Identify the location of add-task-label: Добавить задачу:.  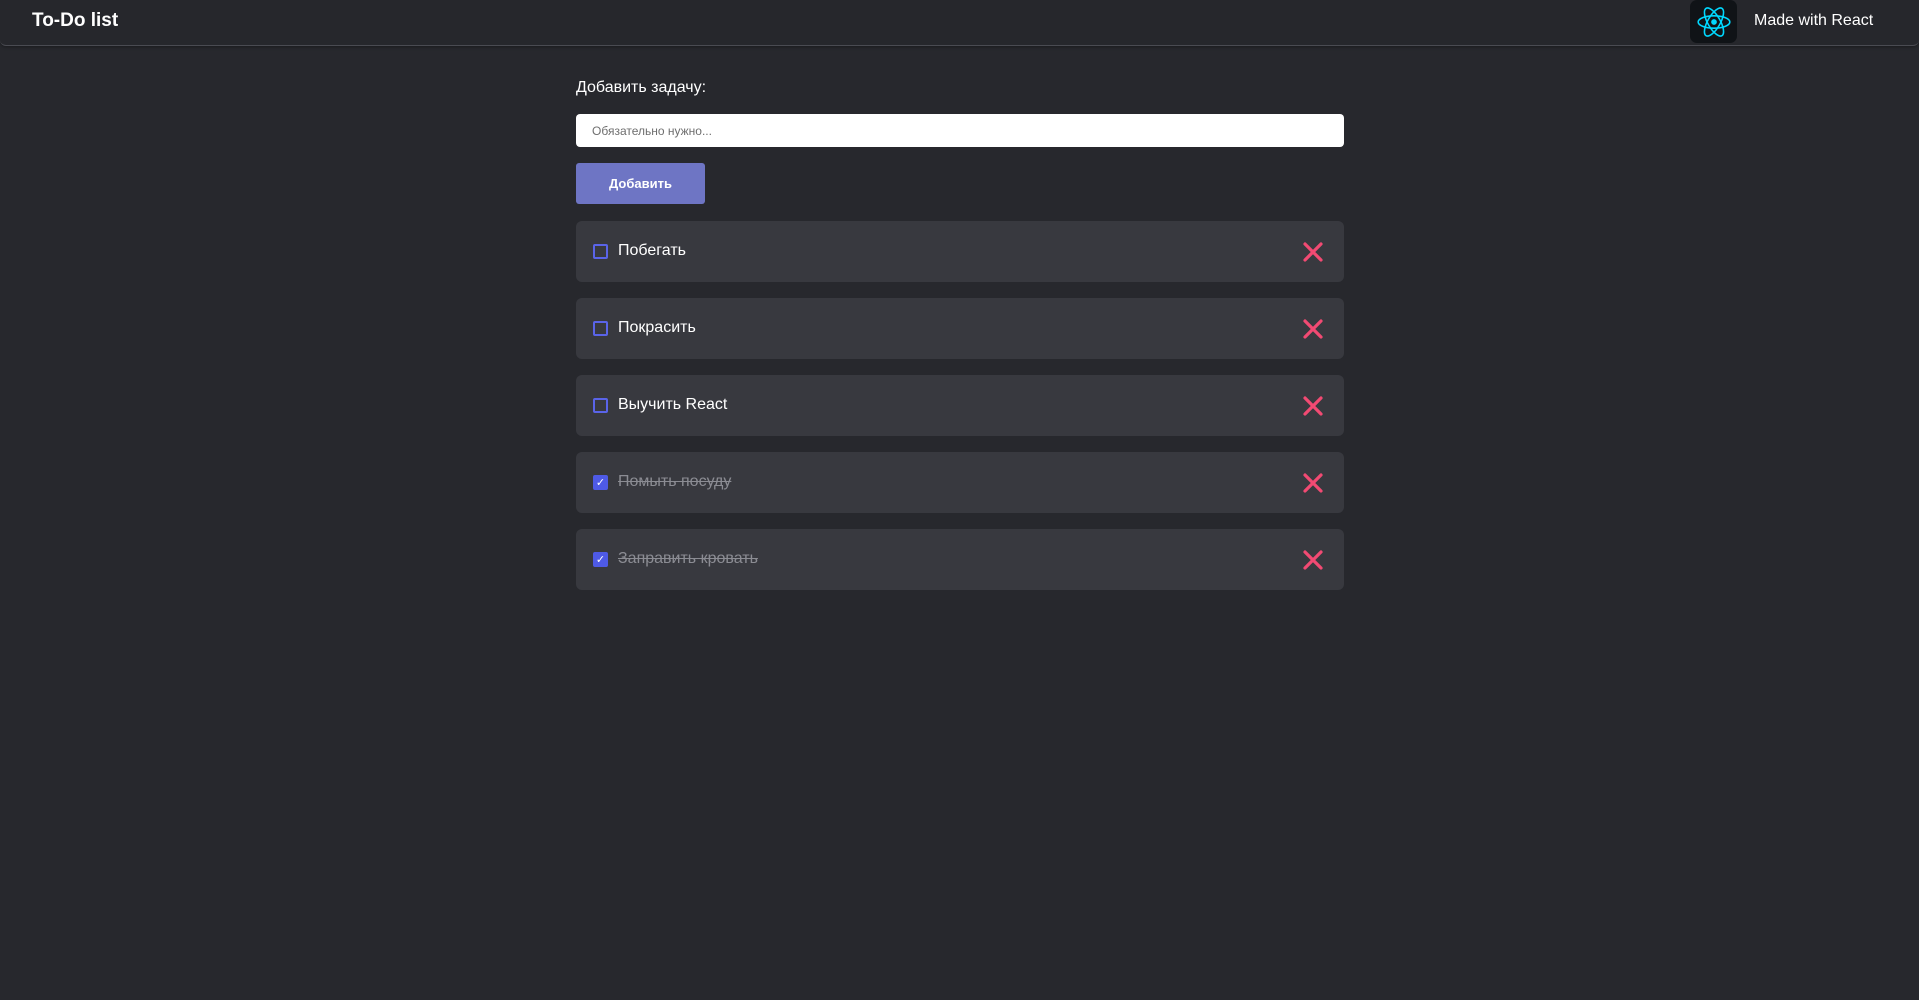
(641, 87).